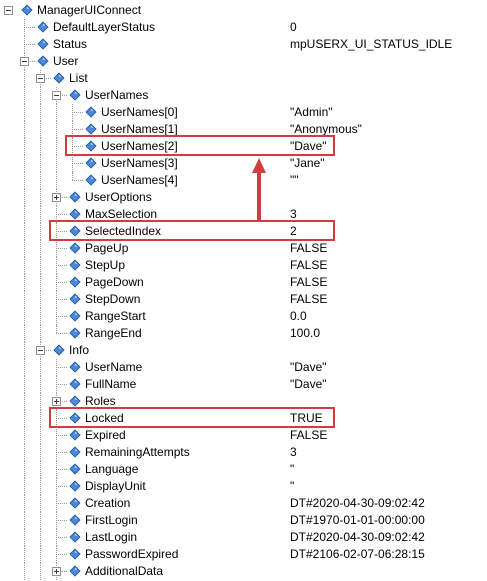 The image size is (487, 581). What do you see at coordinates (243, 350) in the screenshot?
I see `tree-row-info: Info` at bounding box center [243, 350].